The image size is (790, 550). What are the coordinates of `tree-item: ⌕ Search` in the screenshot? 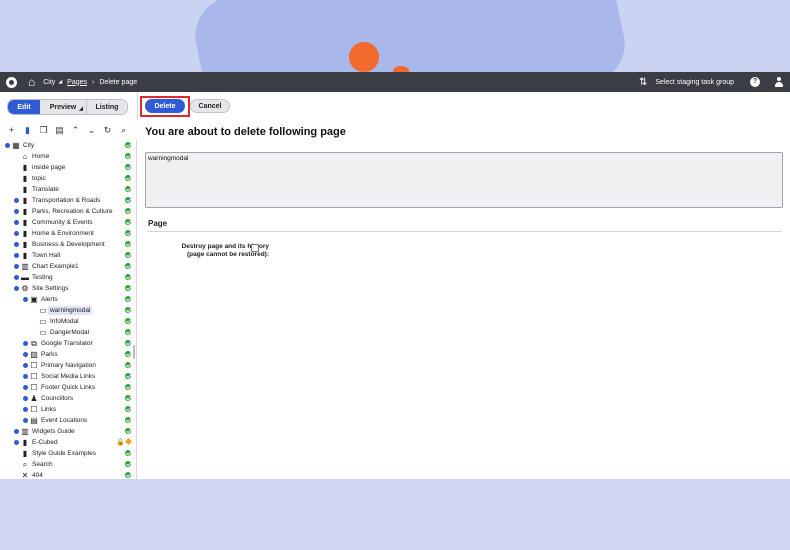 It's located at (68, 464).